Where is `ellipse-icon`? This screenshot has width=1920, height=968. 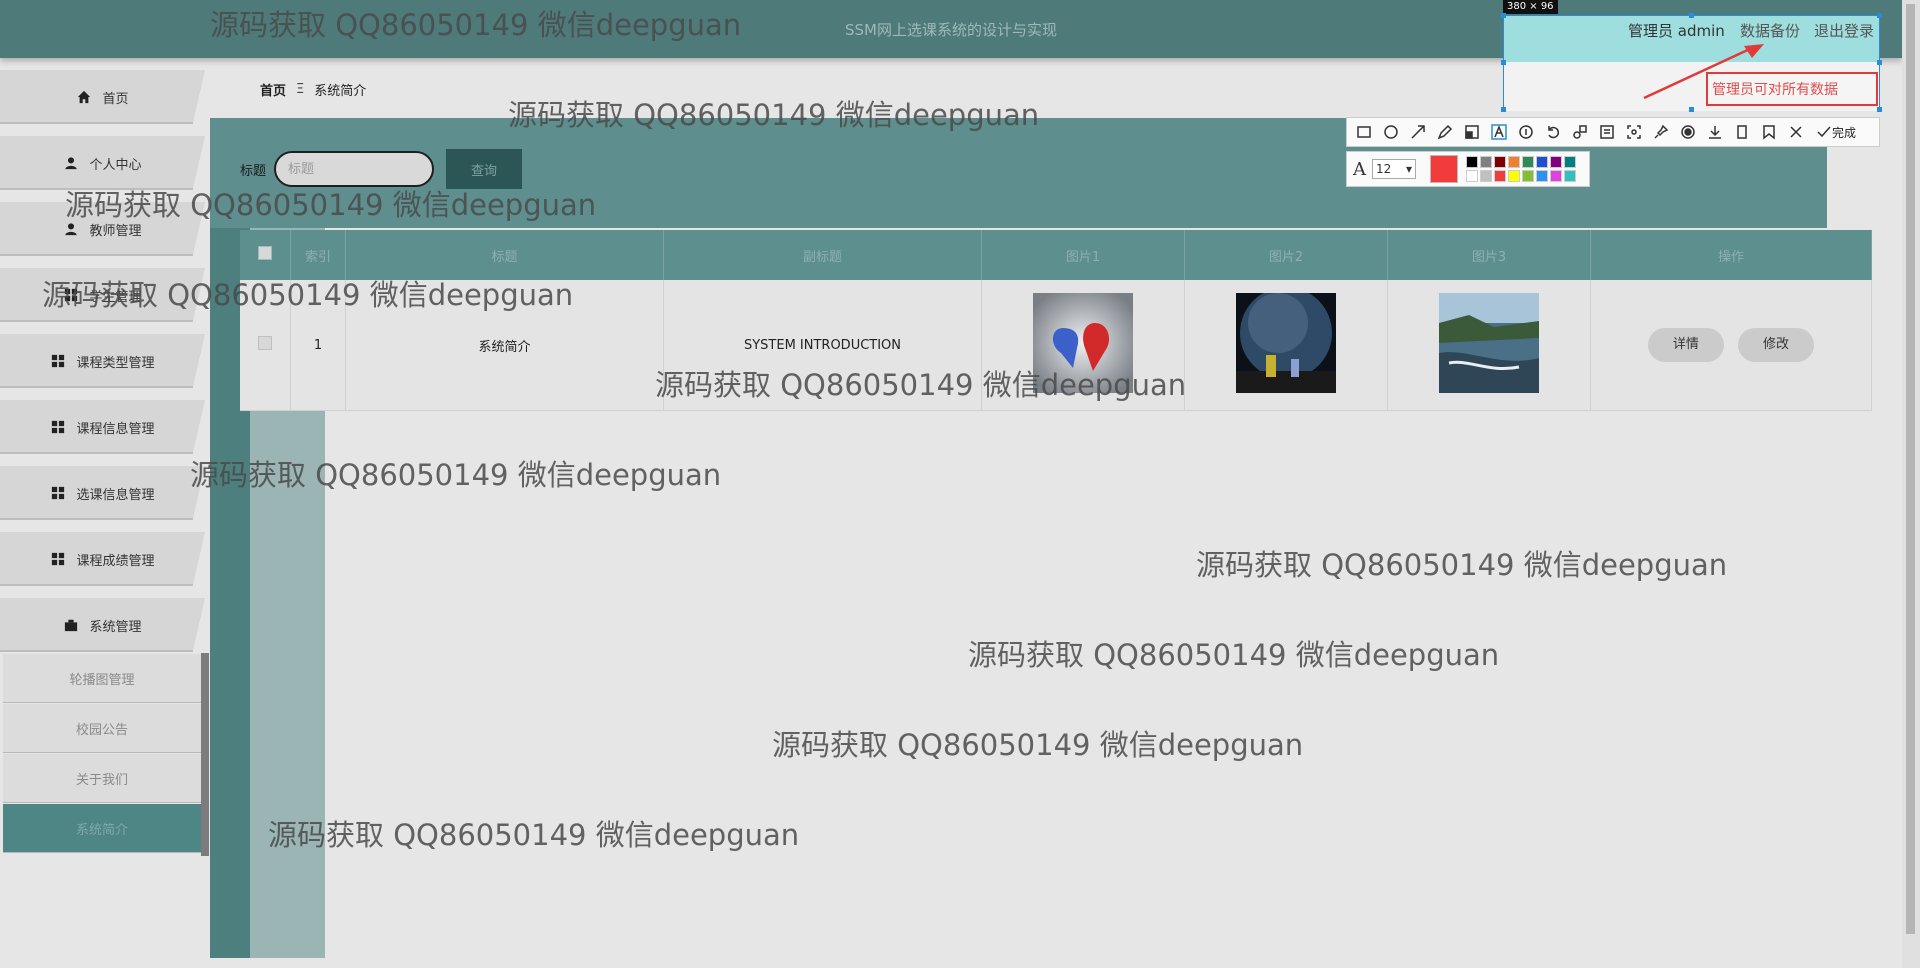 ellipse-icon is located at coordinates (1391, 132).